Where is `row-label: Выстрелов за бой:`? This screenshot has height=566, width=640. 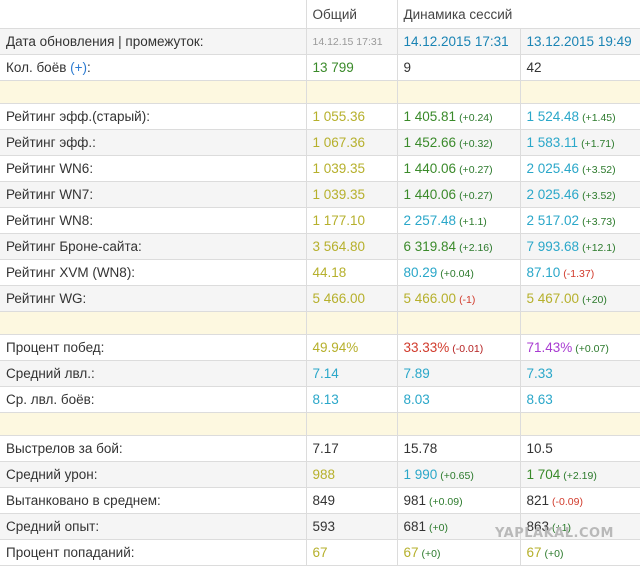
row-label: Выстрелов за бой: is located at coordinates (153, 448).